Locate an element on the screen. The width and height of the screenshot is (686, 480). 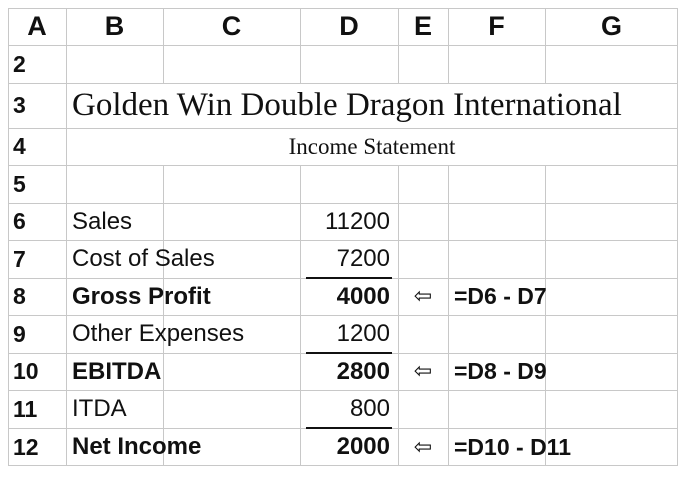
formula-note: =D8 - D9 is located at coordinates (563, 371).